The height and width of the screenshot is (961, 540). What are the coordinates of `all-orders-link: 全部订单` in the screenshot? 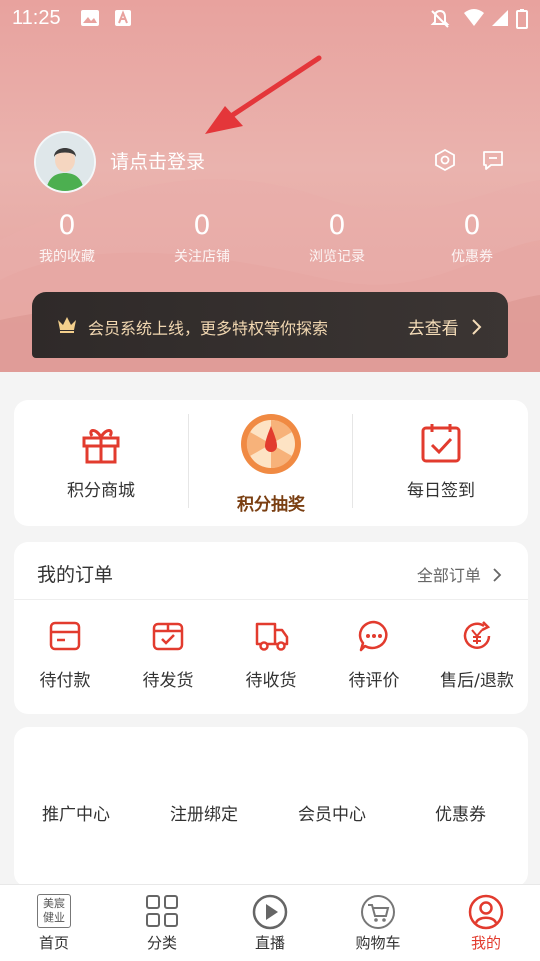 It's located at (459, 574).